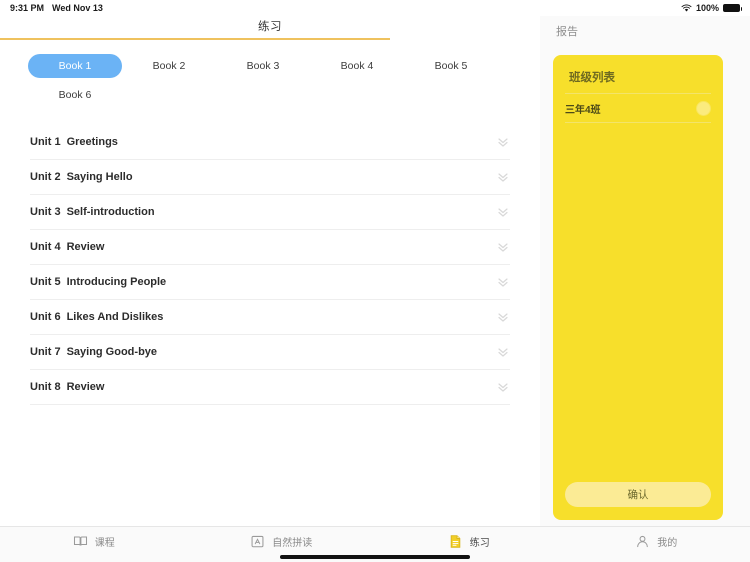  What do you see at coordinates (112, 351) in the screenshot?
I see `unit-name: Saying Good-bye` at bounding box center [112, 351].